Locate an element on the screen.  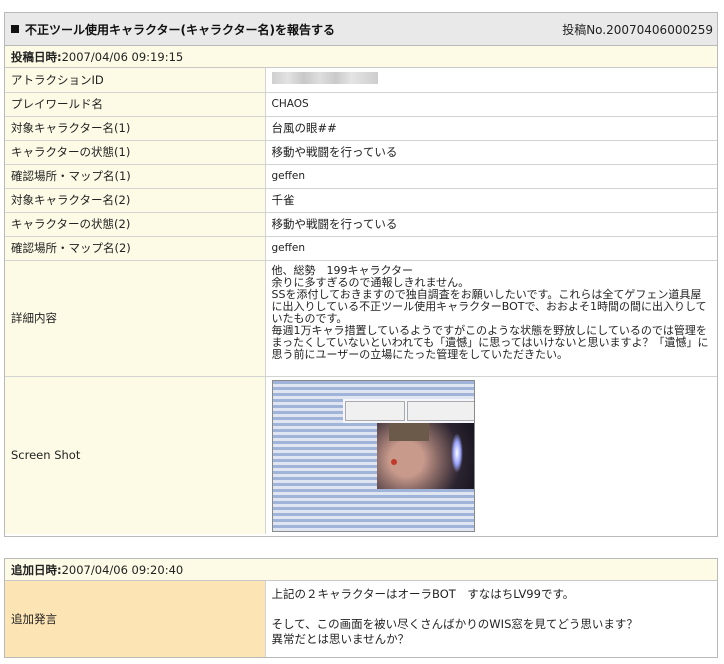
row-label: 対象キャラクター名(1) is located at coordinates (135, 128).